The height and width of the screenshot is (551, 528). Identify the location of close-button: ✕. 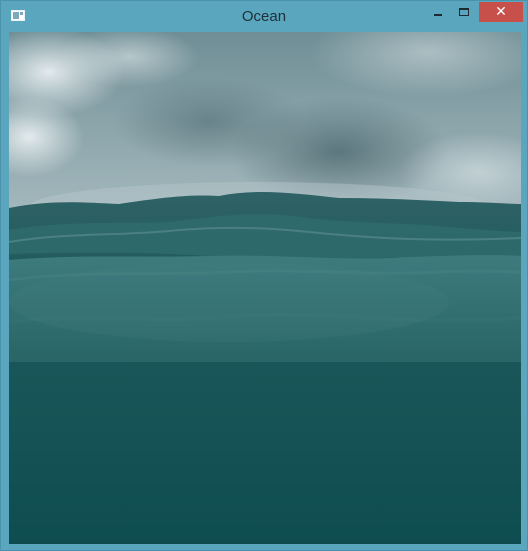
(501, 12).